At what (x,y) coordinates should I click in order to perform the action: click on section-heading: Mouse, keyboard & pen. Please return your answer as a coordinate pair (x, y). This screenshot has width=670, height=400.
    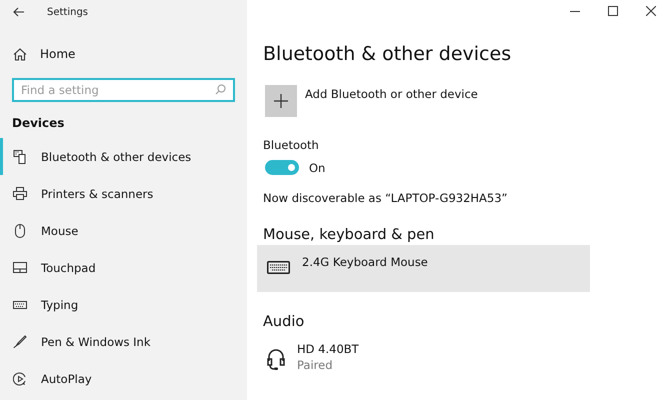
    Looking at the image, I should click on (349, 236).